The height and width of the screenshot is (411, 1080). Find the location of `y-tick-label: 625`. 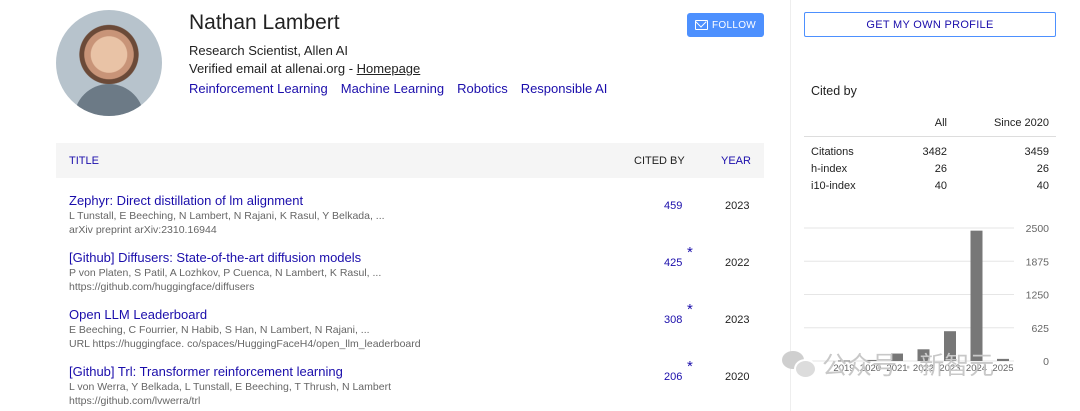

y-tick-label: 625 is located at coordinates (1040, 329).